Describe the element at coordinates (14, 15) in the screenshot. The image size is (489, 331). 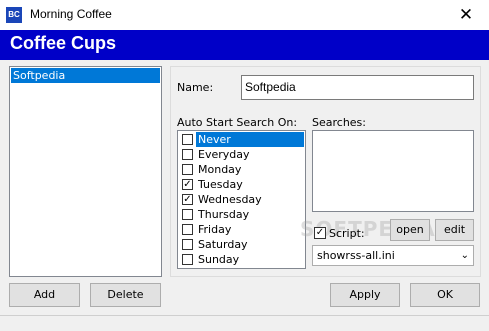
I see `app-icon: BC` at that location.